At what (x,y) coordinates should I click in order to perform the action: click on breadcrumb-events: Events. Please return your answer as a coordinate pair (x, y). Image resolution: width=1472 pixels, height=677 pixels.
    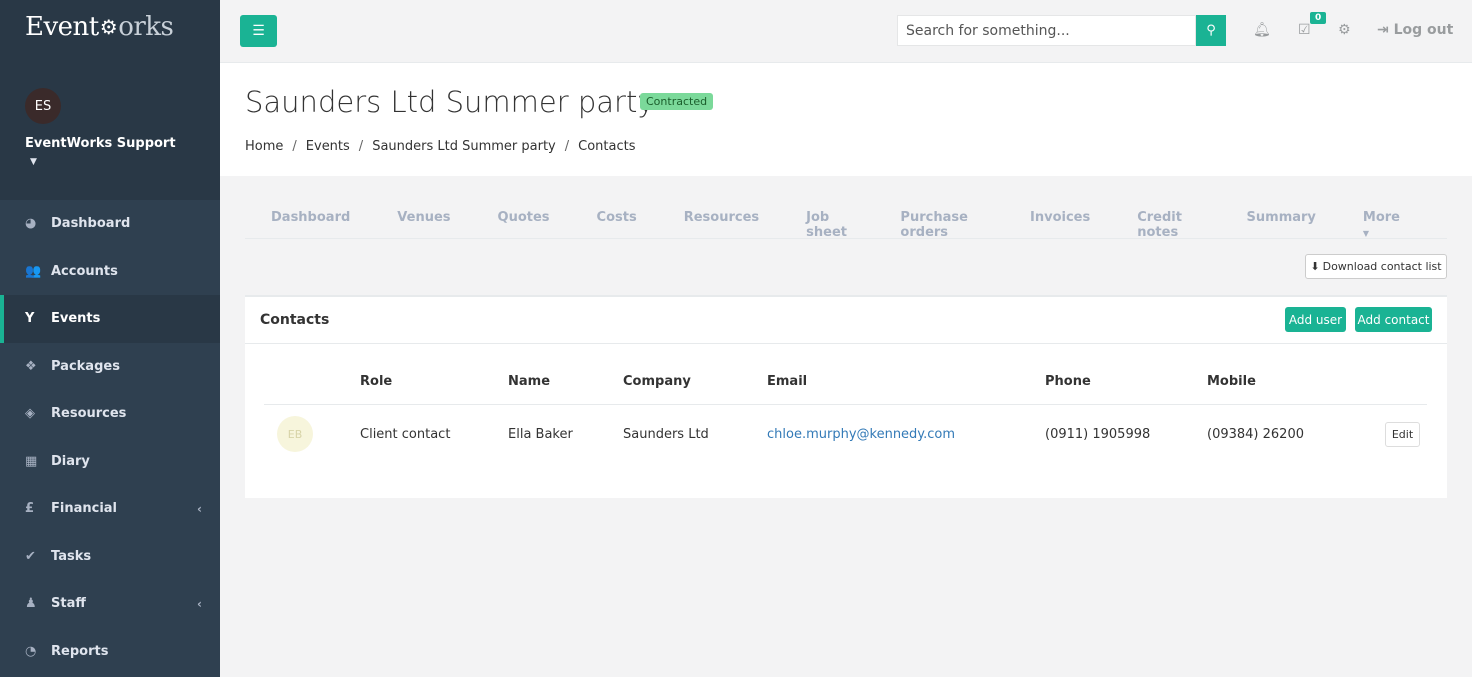
    Looking at the image, I should click on (328, 146).